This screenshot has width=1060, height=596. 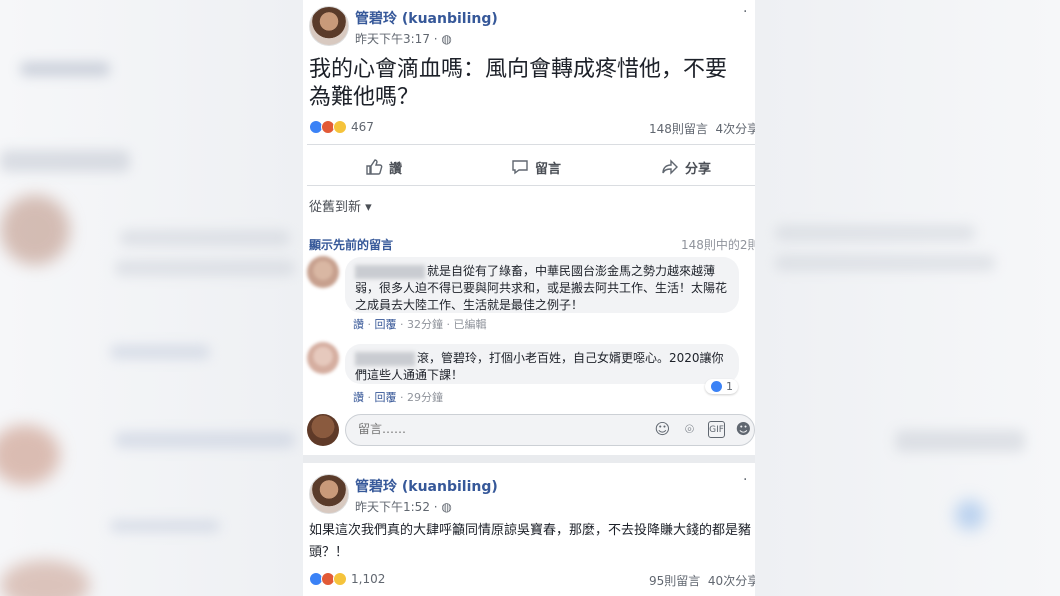 What do you see at coordinates (425, 397) in the screenshot?
I see `comment-time: 29分鐘` at bounding box center [425, 397].